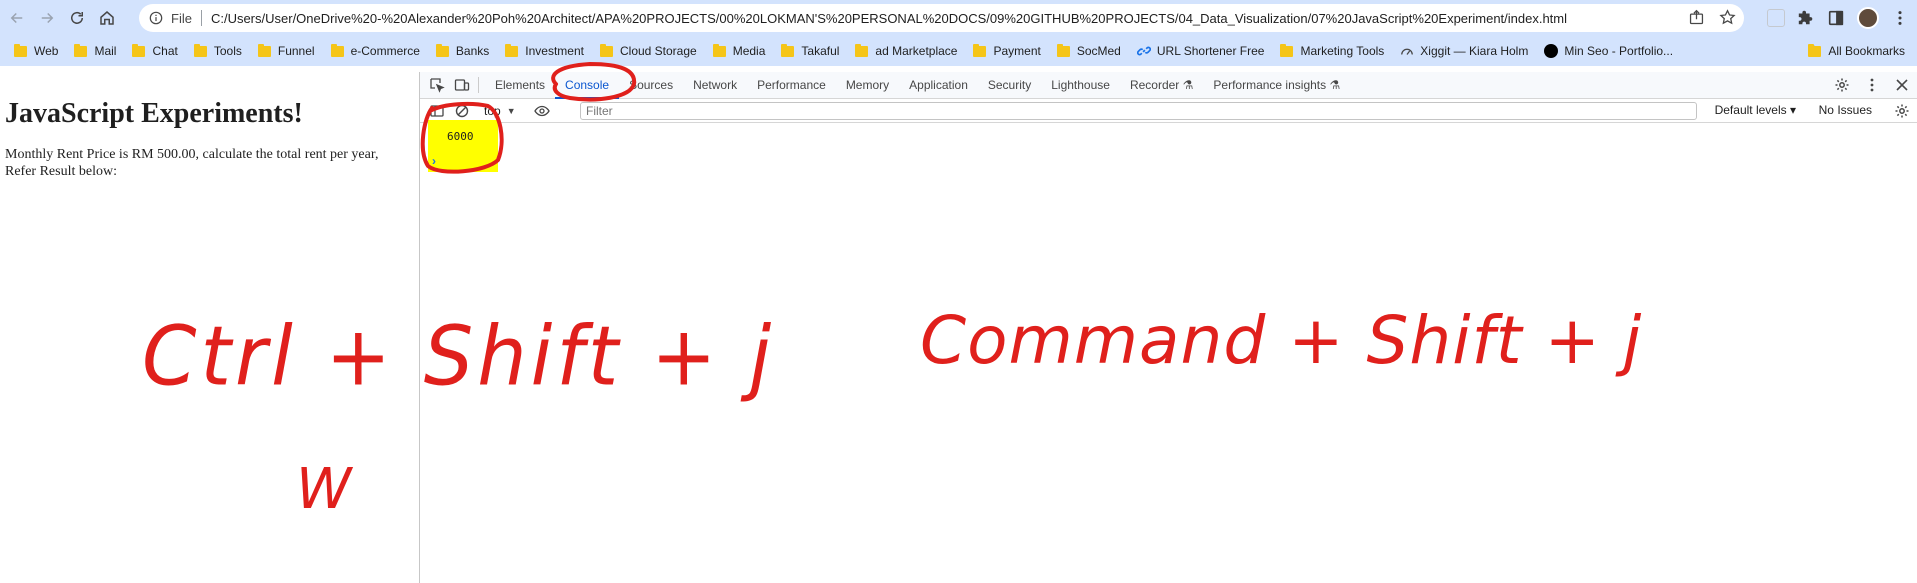 This screenshot has width=1917, height=583. What do you see at coordinates (658, 51) in the screenshot?
I see `bookmark-label: Cloud Storage` at bounding box center [658, 51].